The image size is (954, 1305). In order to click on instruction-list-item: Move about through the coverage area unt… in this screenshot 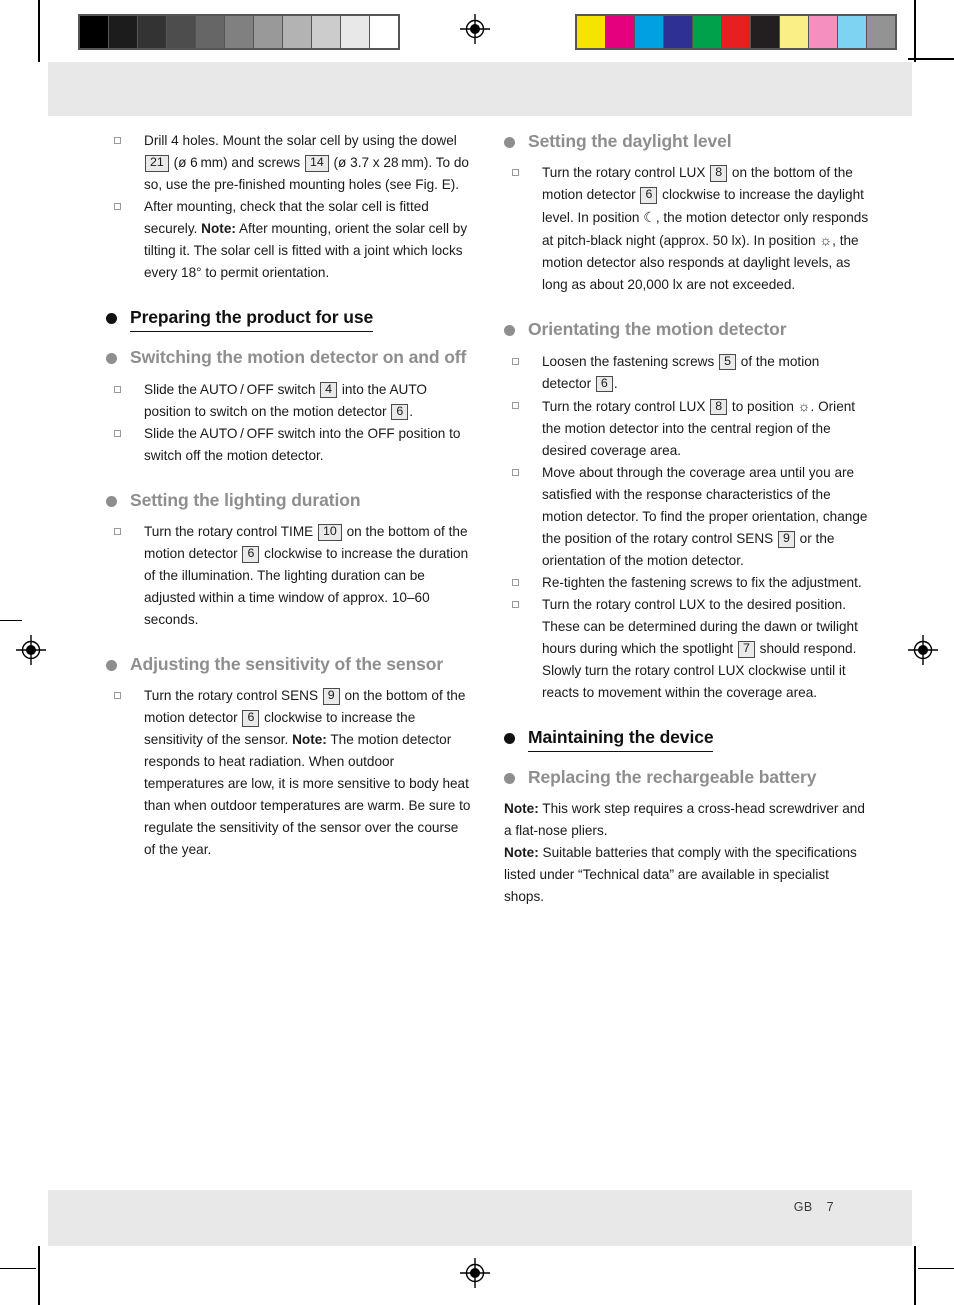, I will do `click(687, 517)`.